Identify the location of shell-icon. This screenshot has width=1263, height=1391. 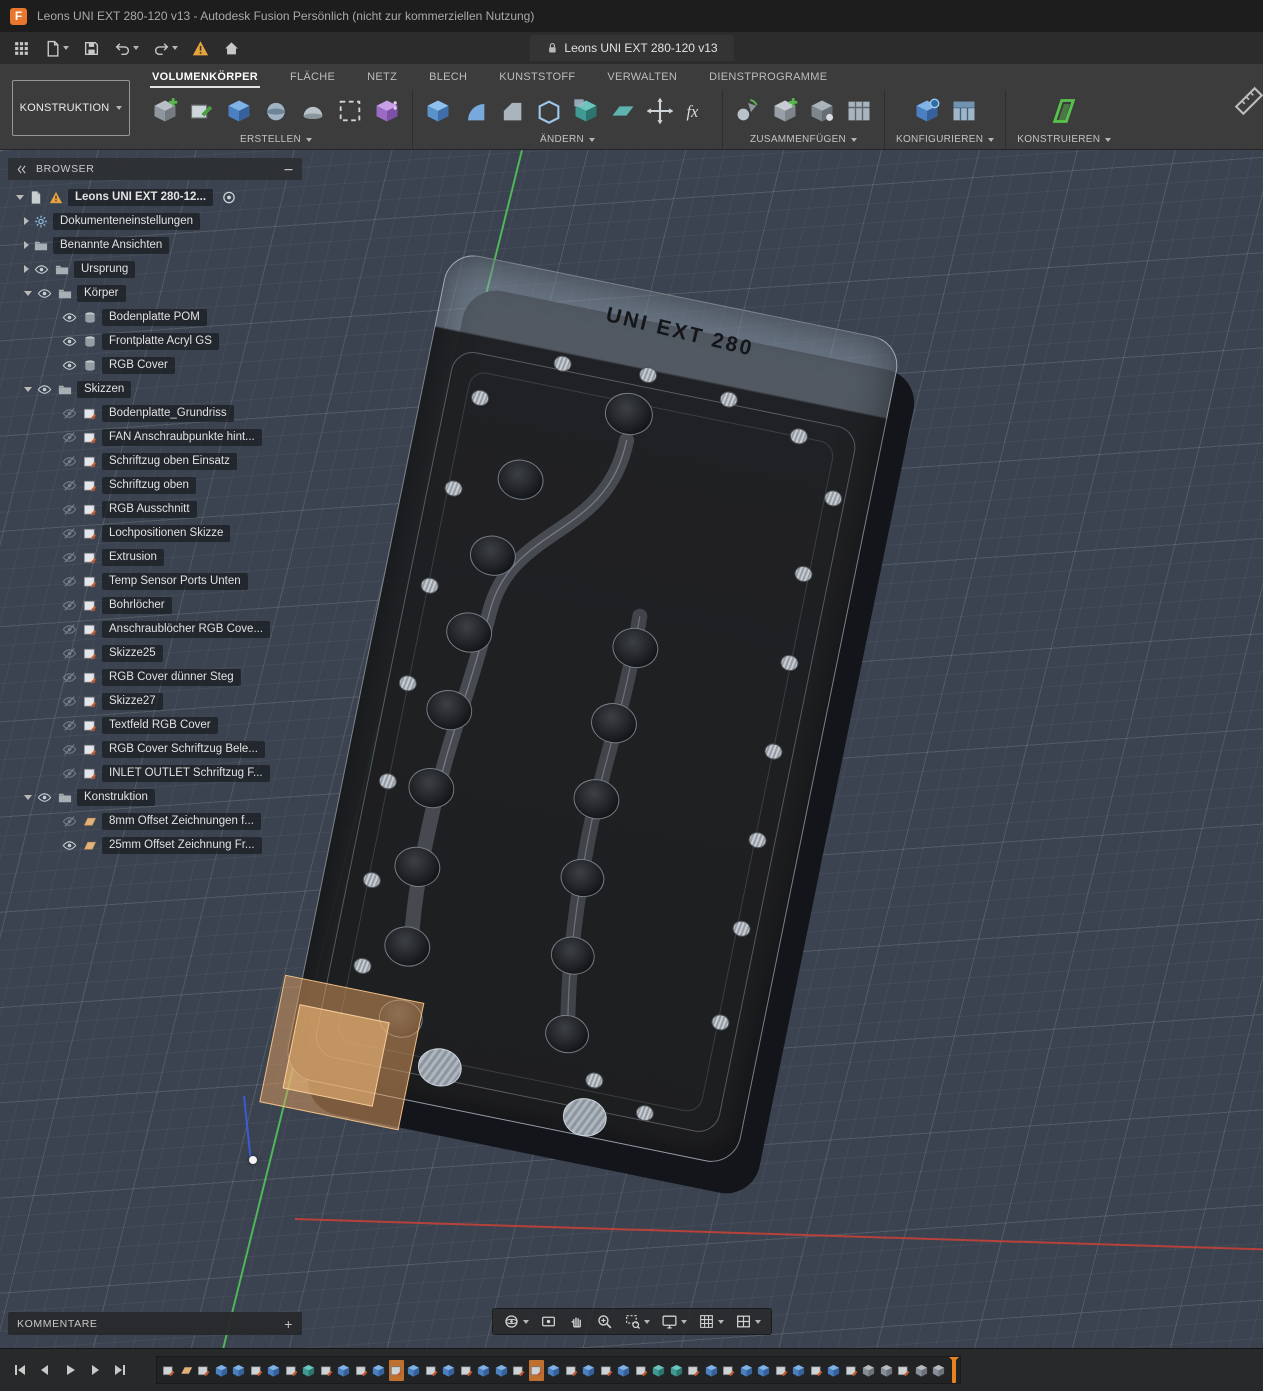
(549, 111).